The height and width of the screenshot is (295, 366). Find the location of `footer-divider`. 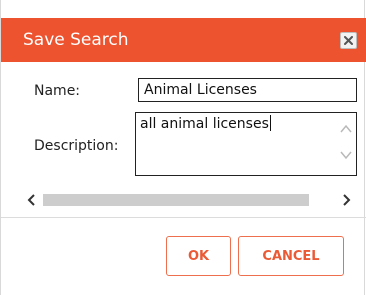

footer-divider is located at coordinates (183, 217).